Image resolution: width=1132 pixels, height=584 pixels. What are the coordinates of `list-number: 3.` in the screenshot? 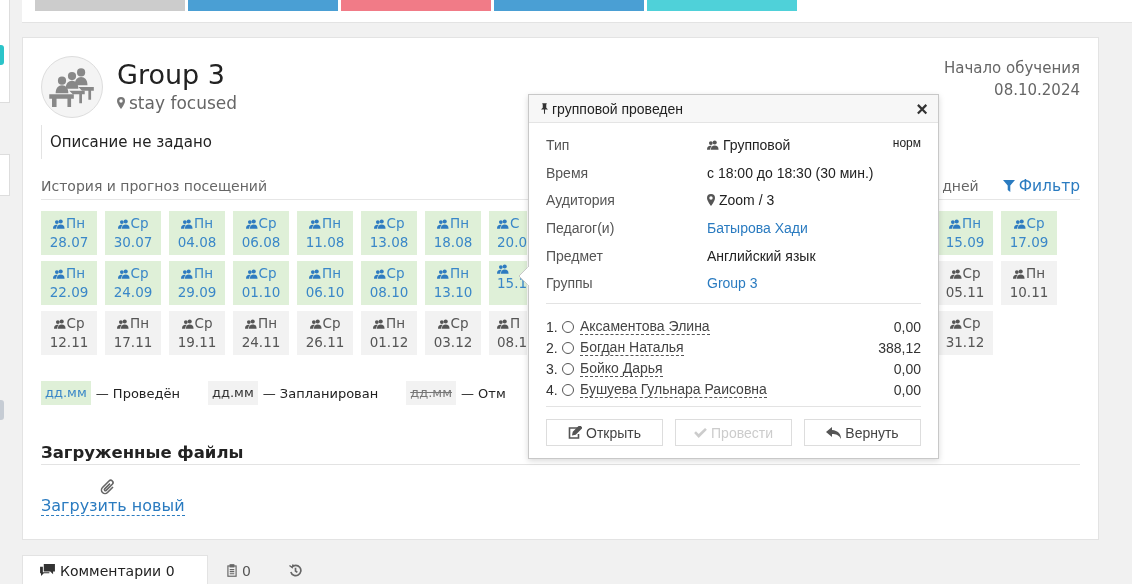 It's located at (552, 368).